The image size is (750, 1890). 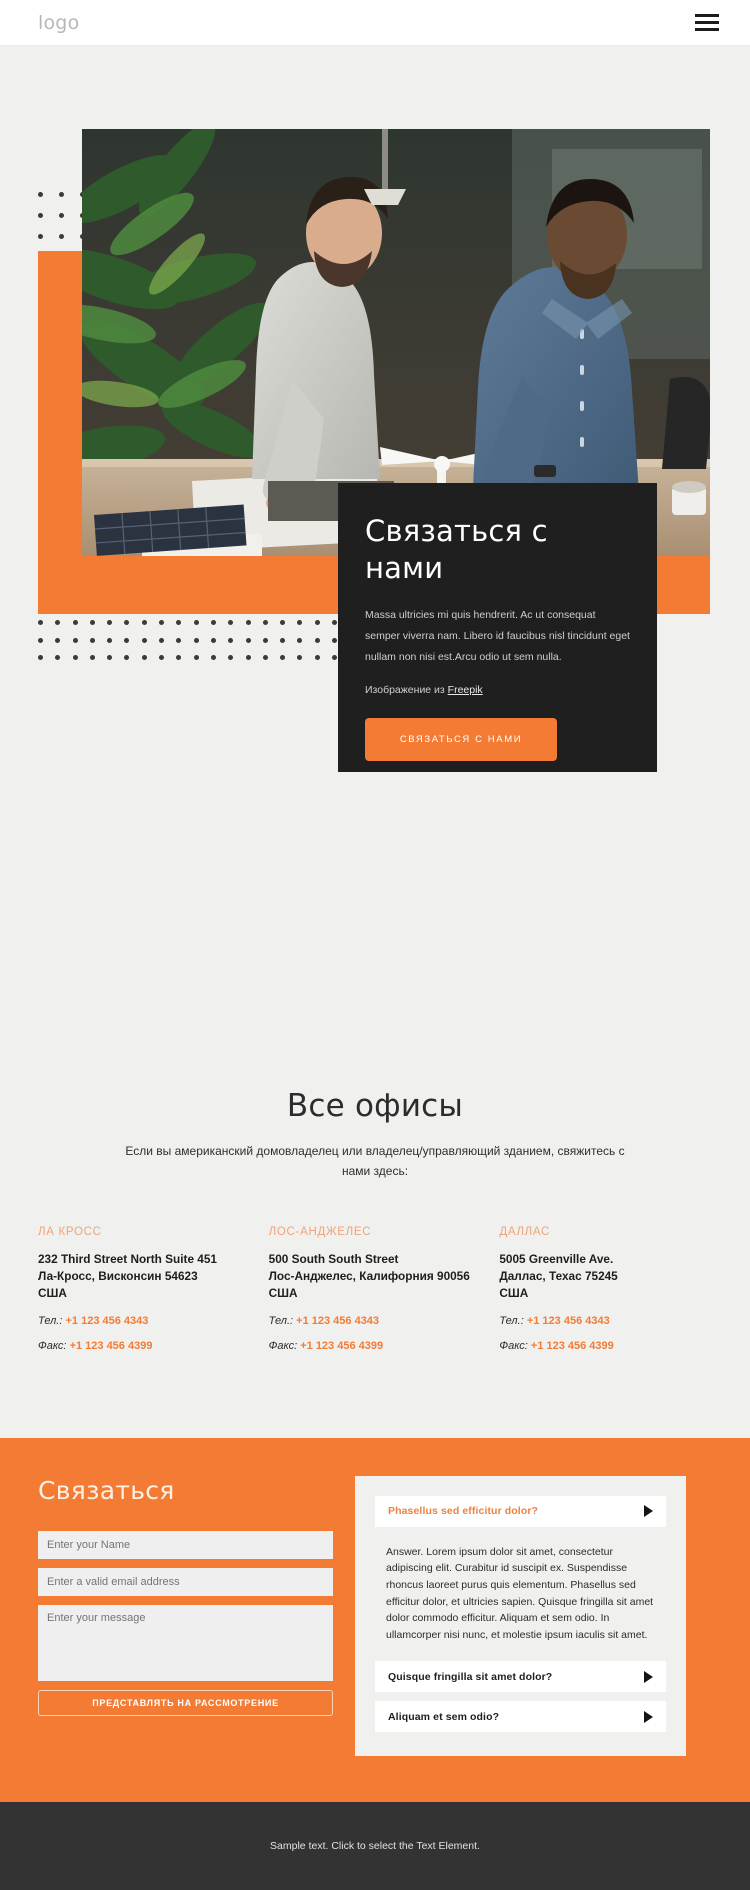 What do you see at coordinates (58, 23) in the screenshot?
I see `logo: logo` at bounding box center [58, 23].